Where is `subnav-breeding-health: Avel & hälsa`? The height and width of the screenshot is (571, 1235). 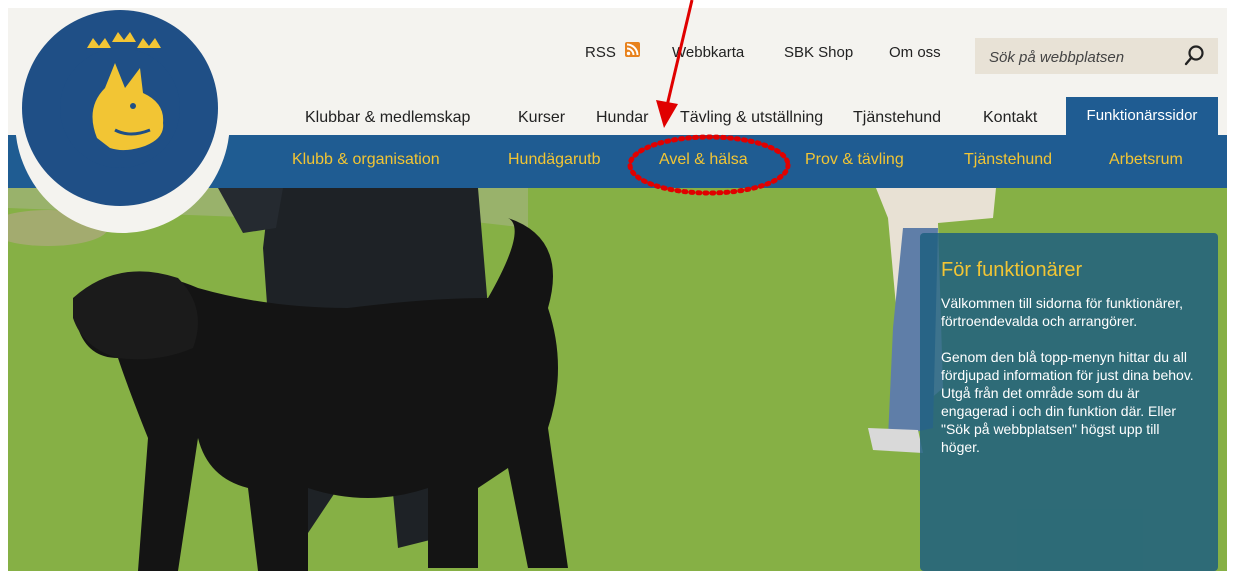 subnav-breeding-health: Avel & hälsa is located at coordinates (703, 160).